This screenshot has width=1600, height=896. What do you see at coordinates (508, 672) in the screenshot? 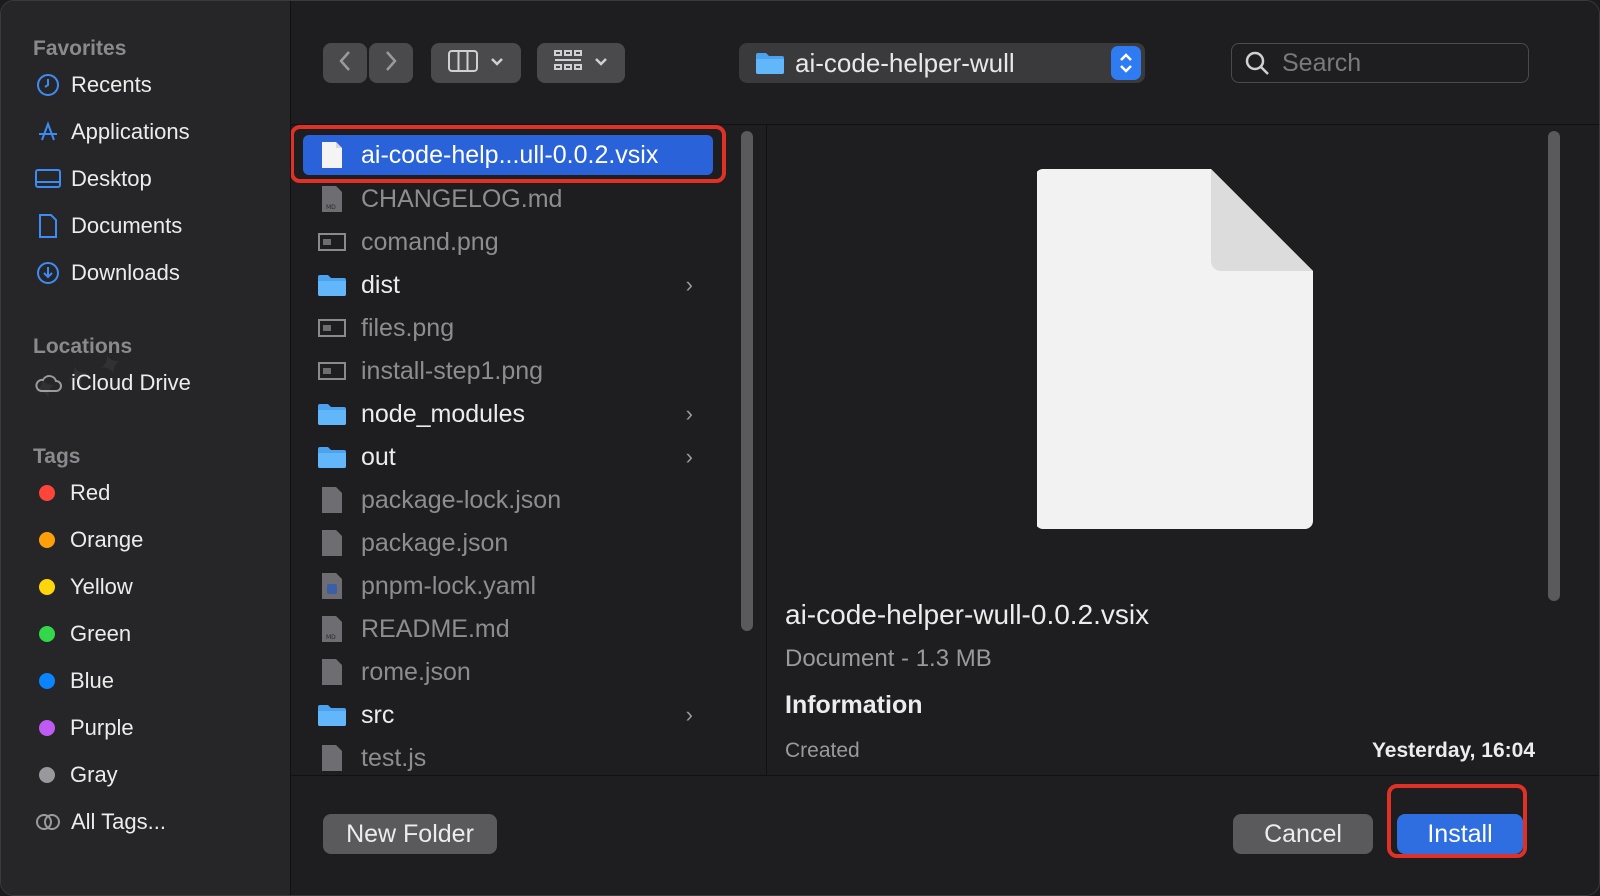
I see `file-row-rome-json: rome.json` at bounding box center [508, 672].